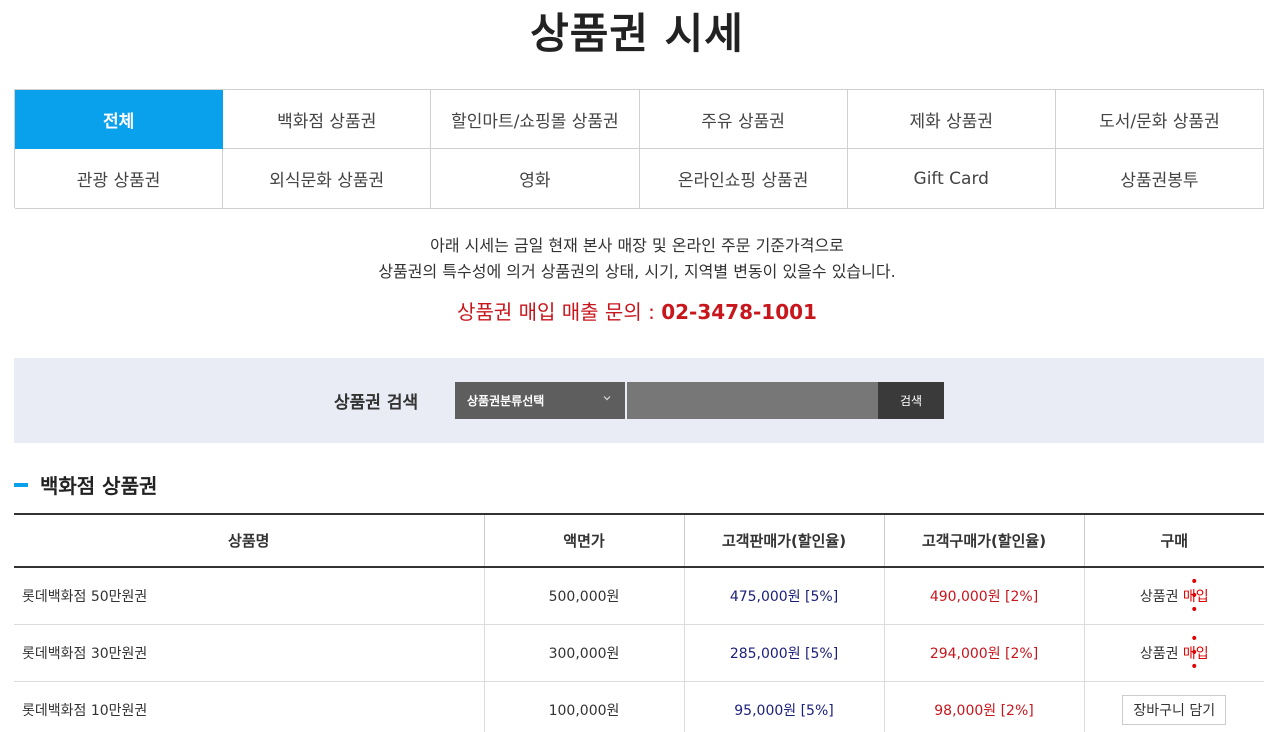  What do you see at coordinates (1173, 540) in the screenshot?
I see `column-header-purchase: 구매` at bounding box center [1173, 540].